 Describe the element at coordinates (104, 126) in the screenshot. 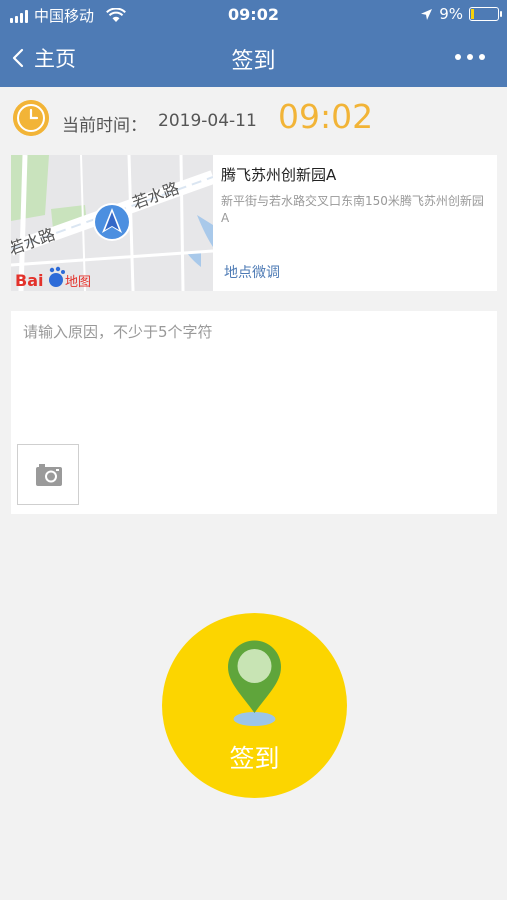

I see `current-time-label: 当前时间：` at that location.